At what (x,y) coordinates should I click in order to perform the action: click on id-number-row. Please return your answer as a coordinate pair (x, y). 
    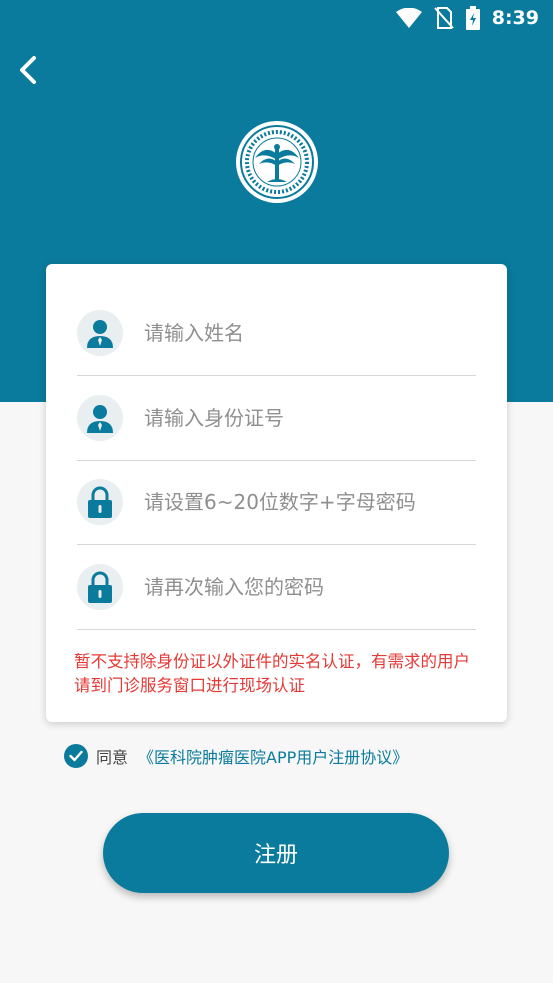
    Looking at the image, I should click on (276, 418).